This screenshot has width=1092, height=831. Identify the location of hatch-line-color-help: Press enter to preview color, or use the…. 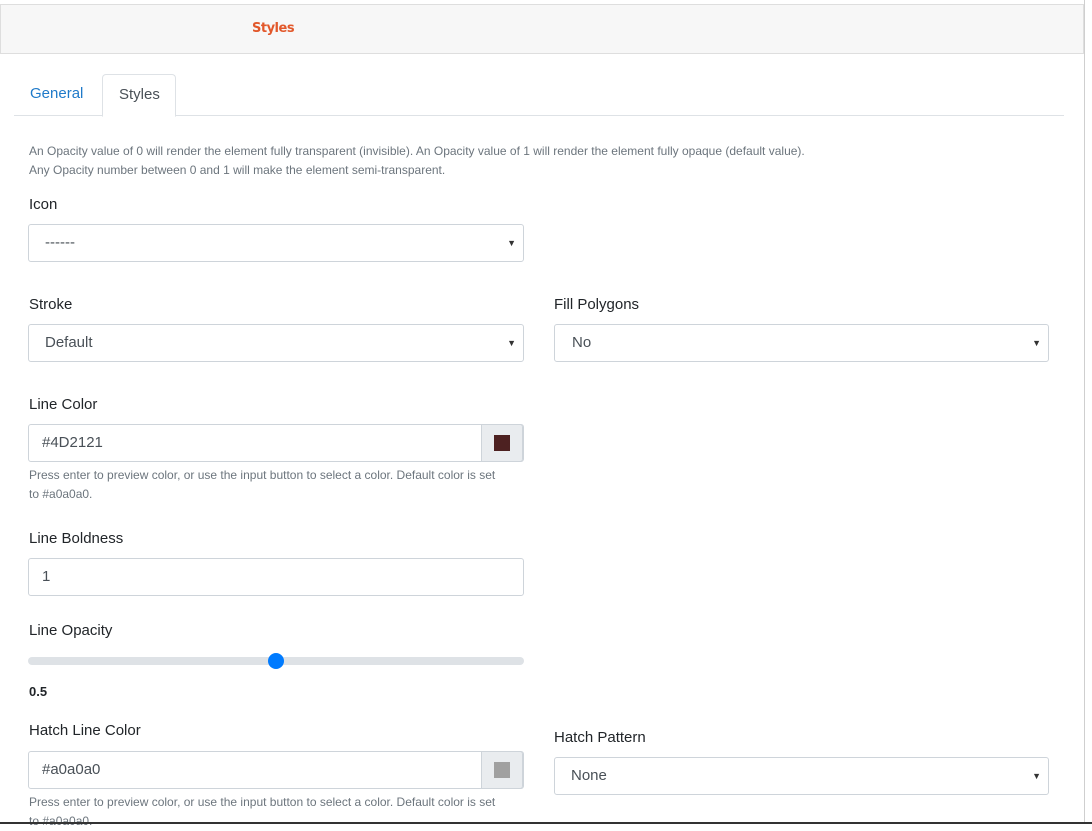
(279, 812).